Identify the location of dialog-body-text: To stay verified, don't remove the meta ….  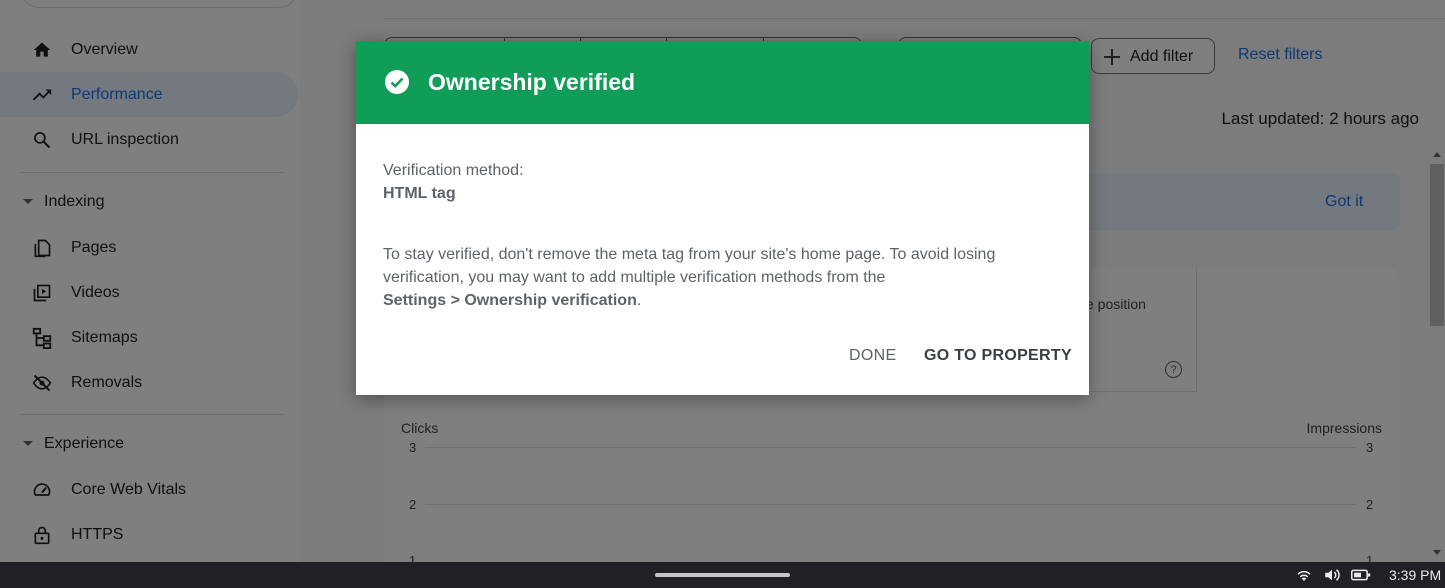
(703, 277).